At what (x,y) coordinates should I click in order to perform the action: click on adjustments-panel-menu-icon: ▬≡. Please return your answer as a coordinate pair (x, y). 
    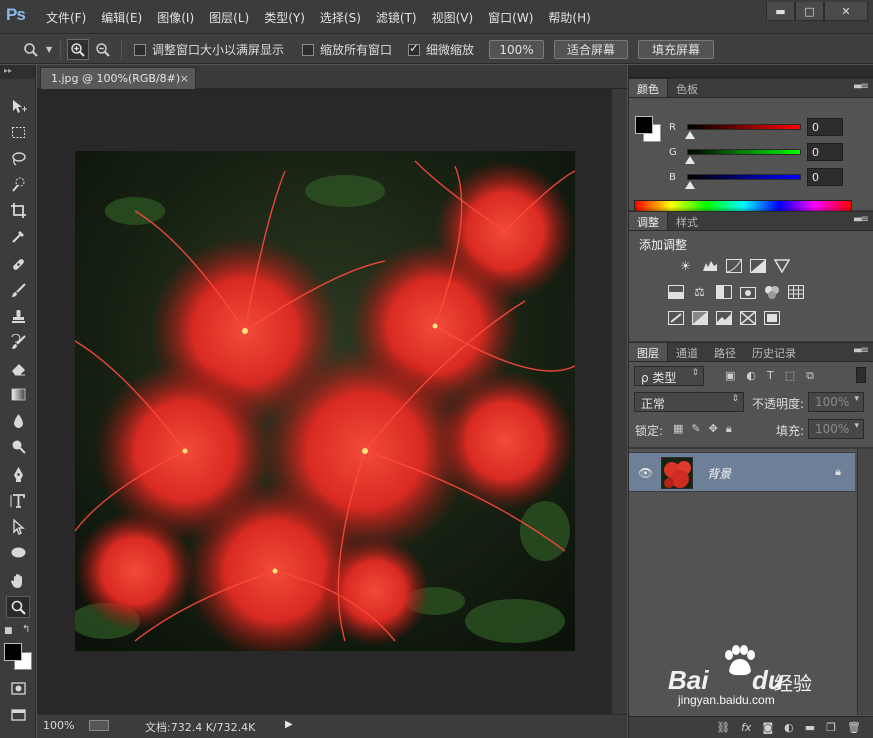
    Looking at the image, I should click on (861, 219).